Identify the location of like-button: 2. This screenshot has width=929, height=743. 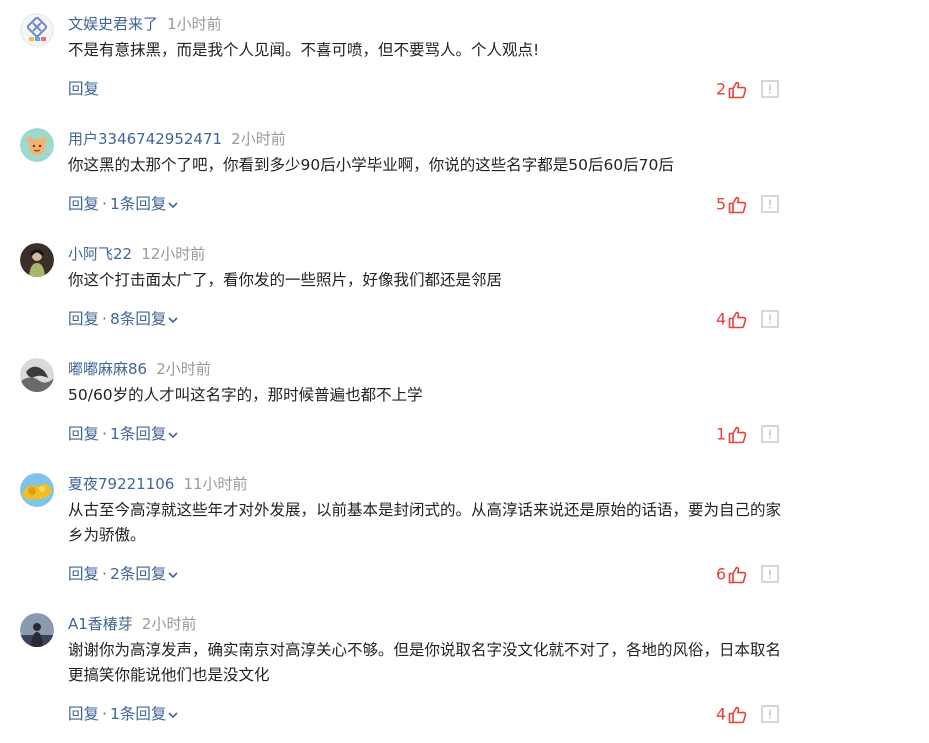
(731, 89).